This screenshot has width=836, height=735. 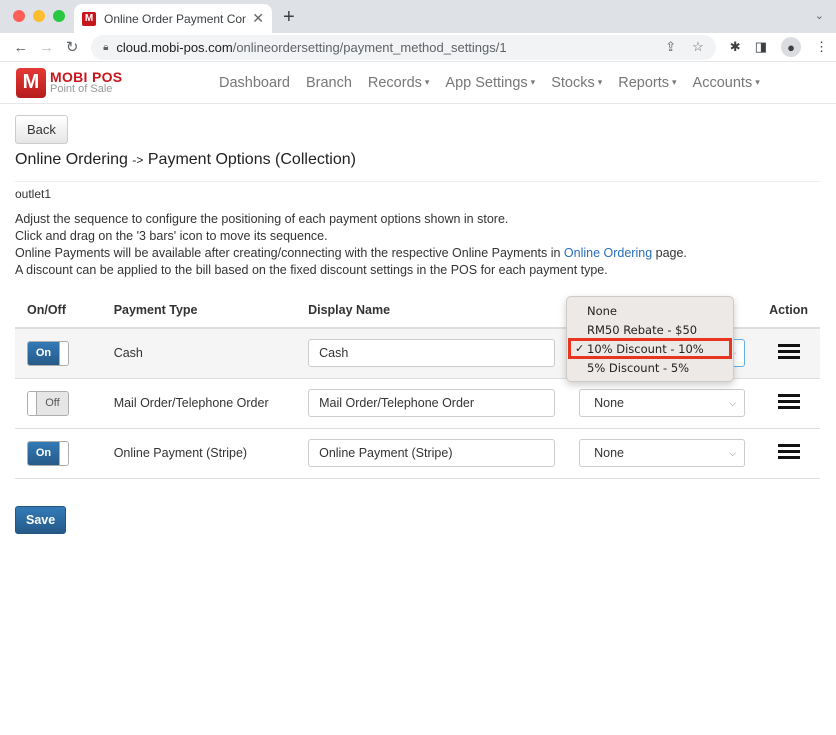 What do you see at coordinates (602, 310) in the screenshot?
I see `dropdown-option-label: None` at bounding box center [602, 310].